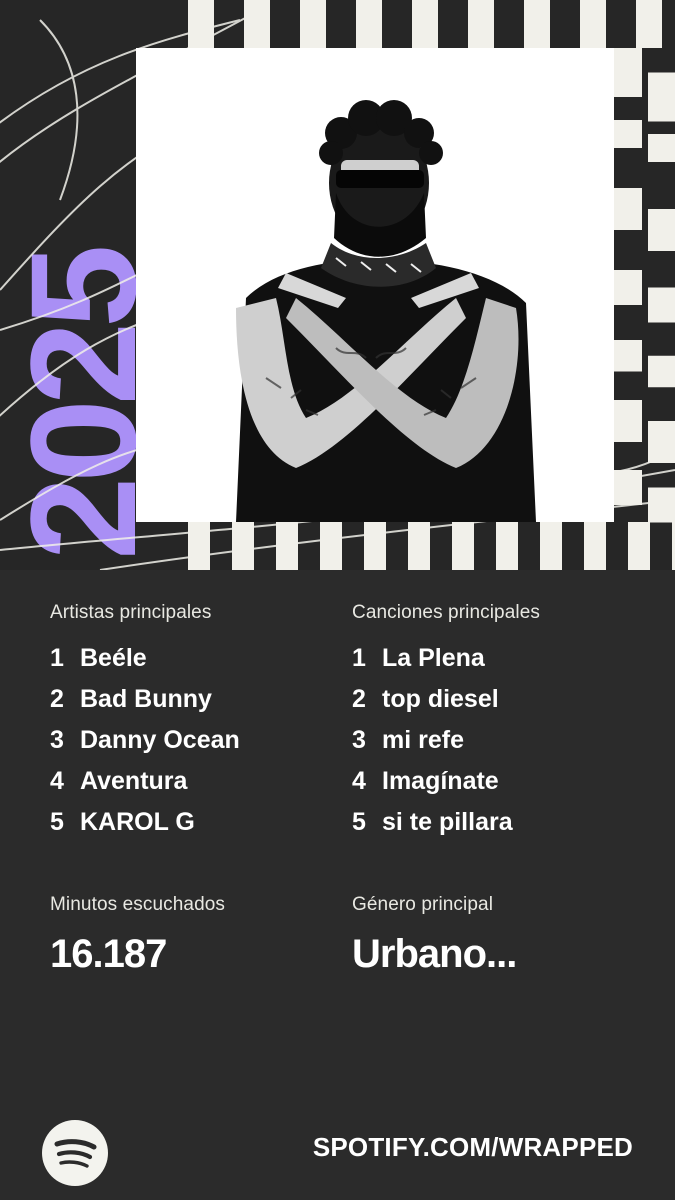  I want to click on top-artists-label: Artistas principales, so click(131, 612).